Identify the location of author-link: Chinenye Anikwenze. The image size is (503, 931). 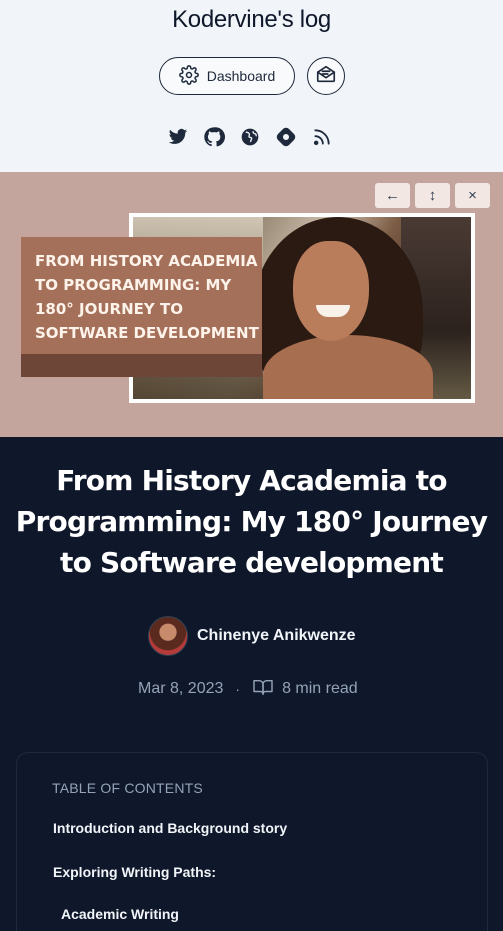
(252, 636).